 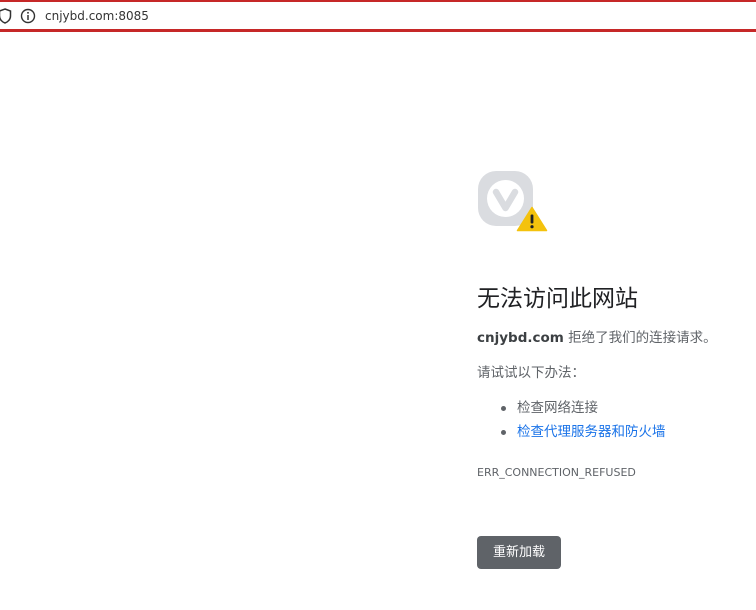 I want to click on suggestion-check-proxy-firewall: 检查代理服务器和防火墙, so click(x=627, y=432).